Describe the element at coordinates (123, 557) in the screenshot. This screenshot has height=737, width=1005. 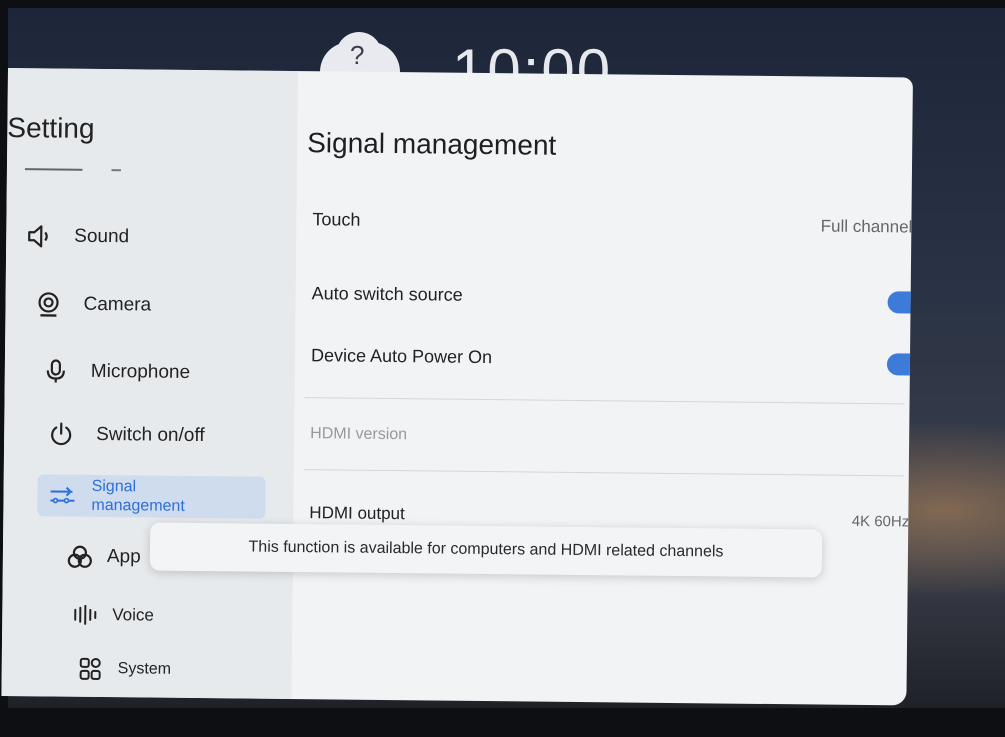
I see `sidebar-item-label: App` at that location.